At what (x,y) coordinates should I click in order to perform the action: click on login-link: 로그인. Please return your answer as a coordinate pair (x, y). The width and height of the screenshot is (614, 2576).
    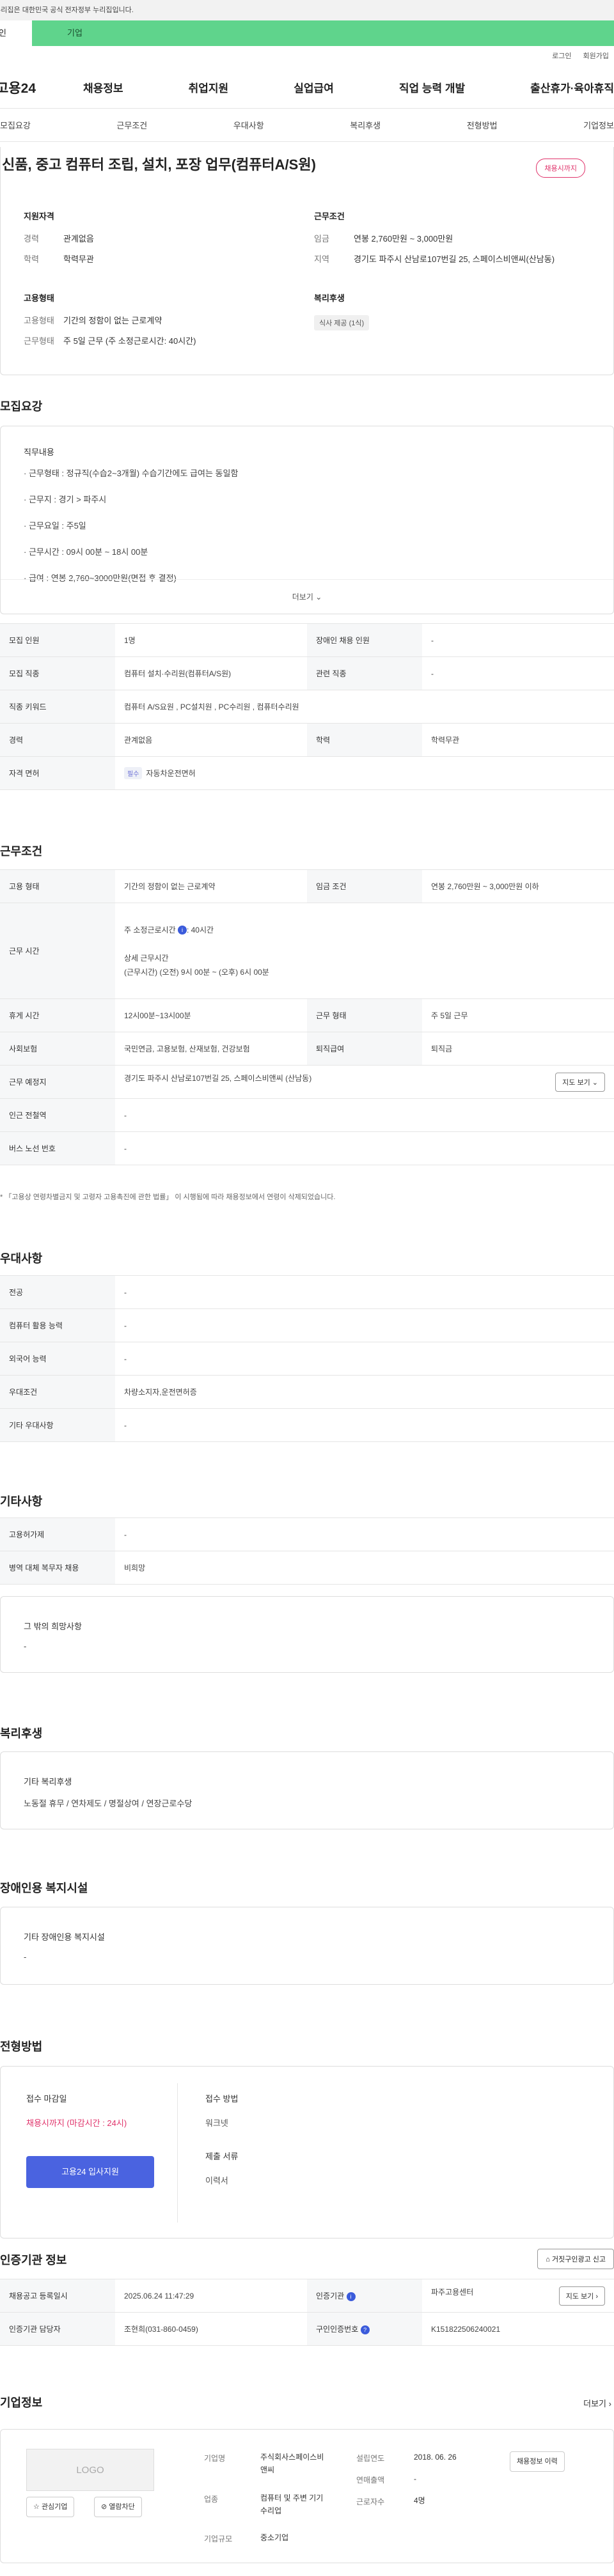
    Looking at the image, I should click on (561, 56).